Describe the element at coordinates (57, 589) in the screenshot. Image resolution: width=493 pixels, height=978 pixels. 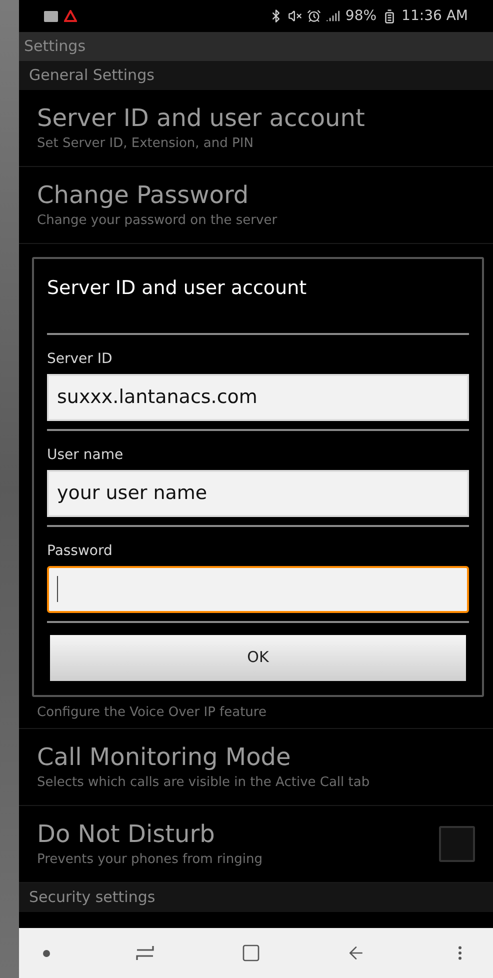
I see `text-cursor` at that location.